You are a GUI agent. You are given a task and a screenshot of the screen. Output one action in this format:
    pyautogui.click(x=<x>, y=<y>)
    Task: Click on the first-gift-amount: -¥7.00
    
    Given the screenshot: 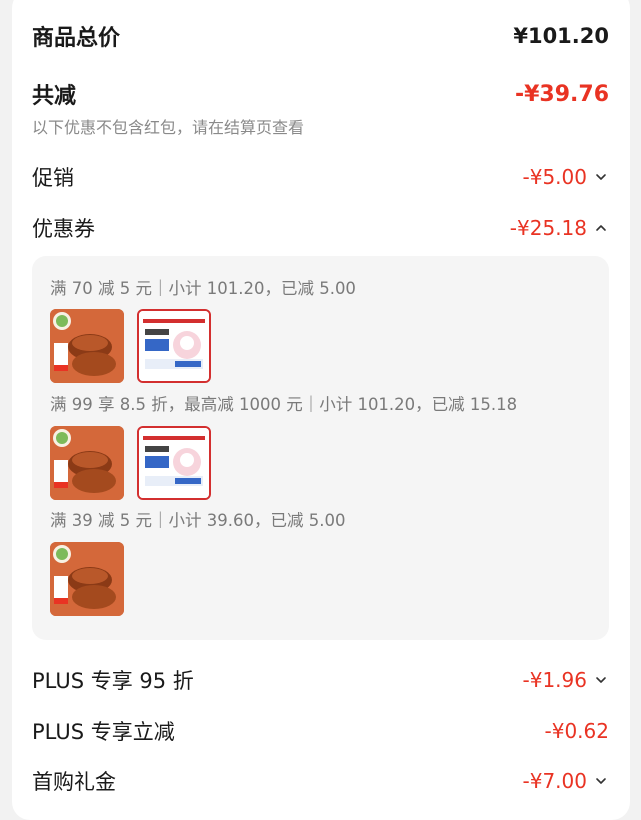 What is the action you would take?
    pyautogui.click(x=566, y=781)
    